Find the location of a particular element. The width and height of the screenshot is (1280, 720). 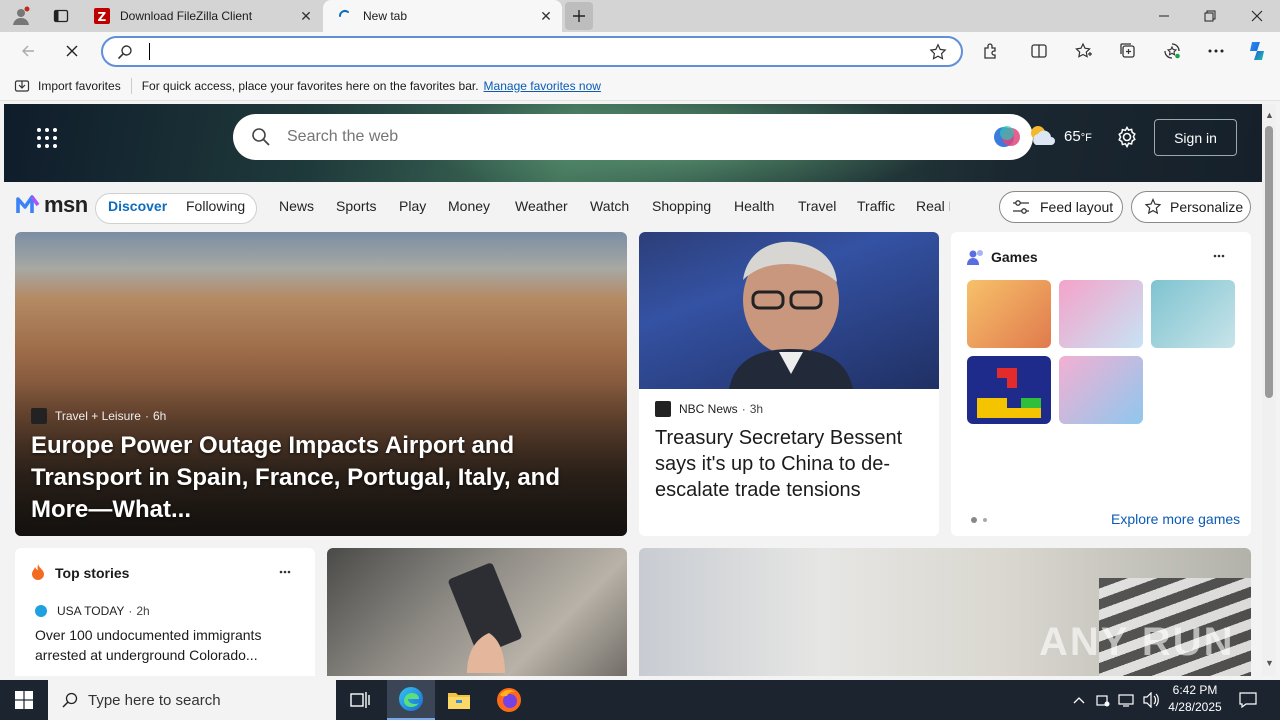

card-image-story is located at coordinates (477, 612).